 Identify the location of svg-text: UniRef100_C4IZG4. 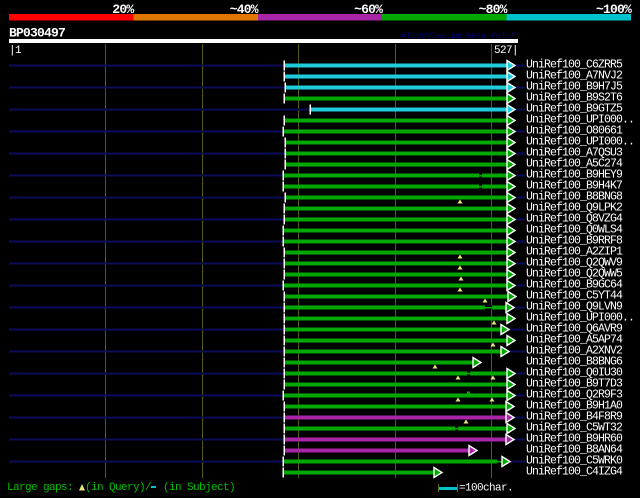
(574, 472).